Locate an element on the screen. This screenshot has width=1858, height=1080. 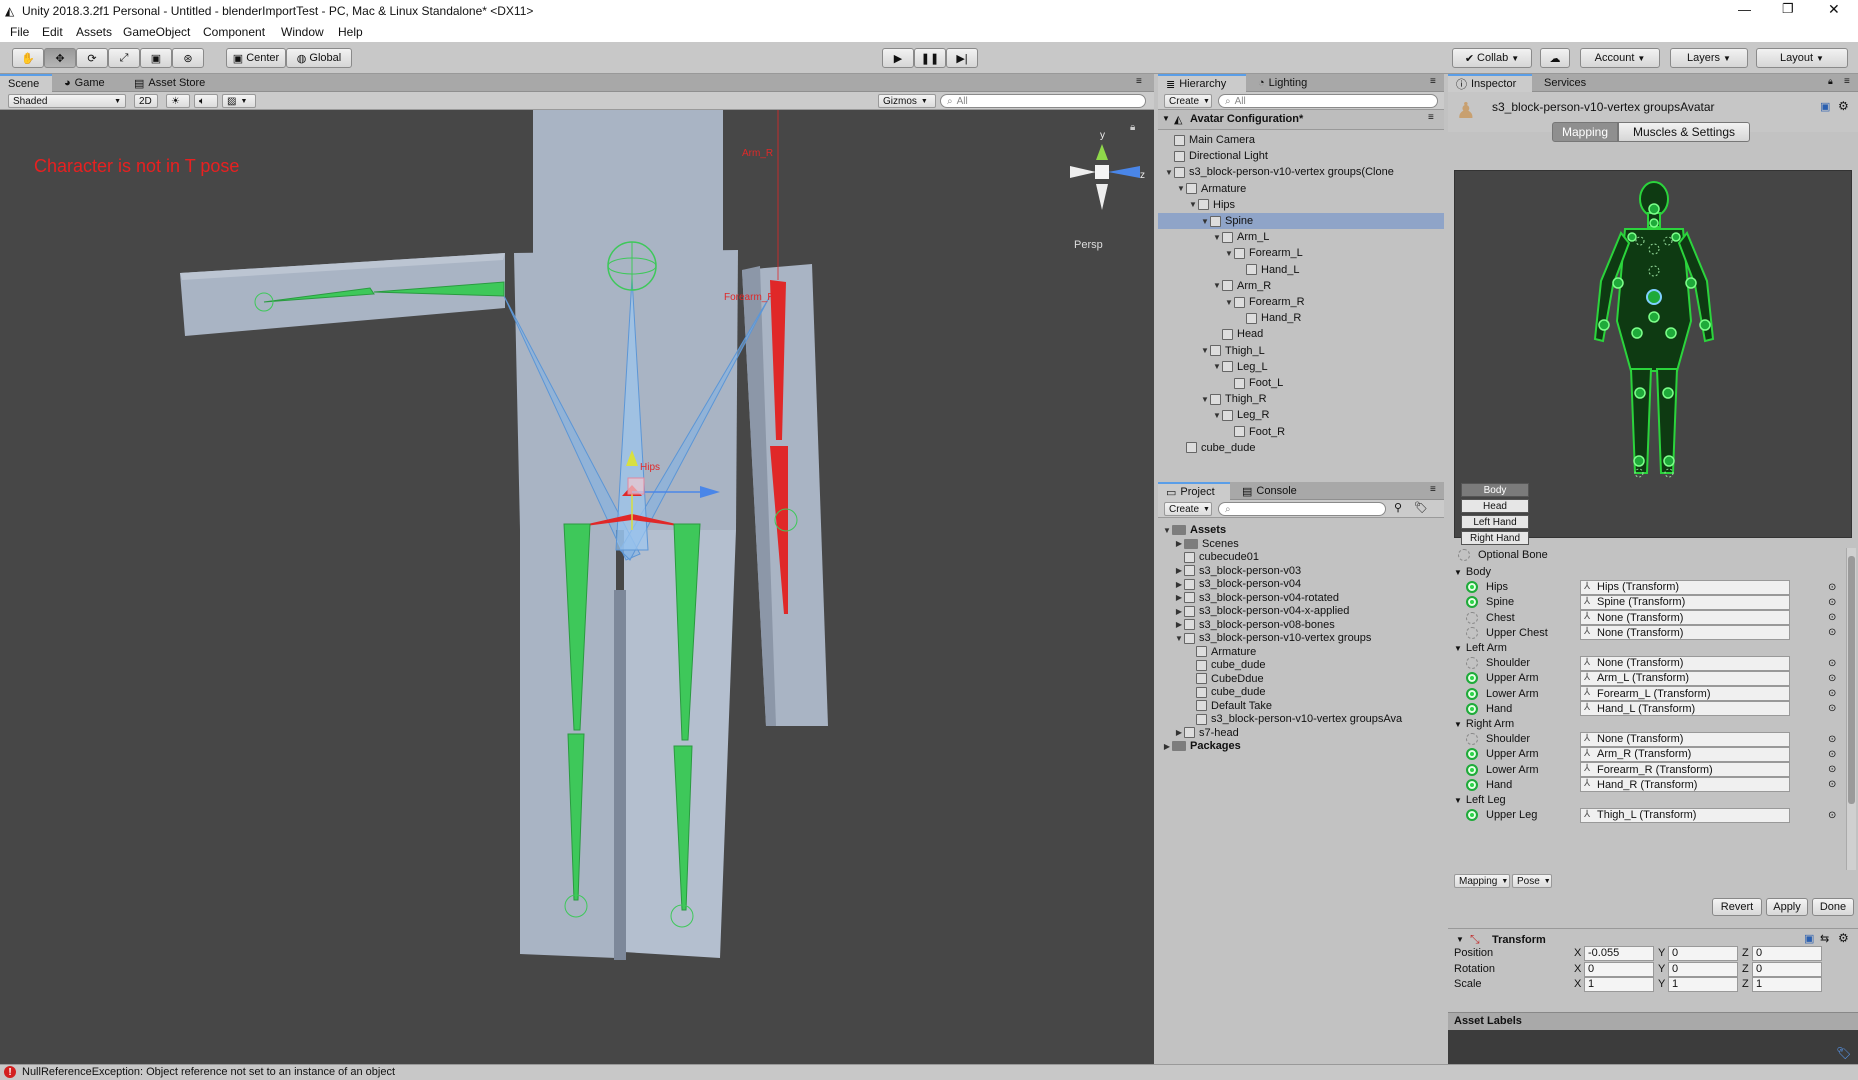
gizmo-center-cube is located at coordinates (1102, 172).